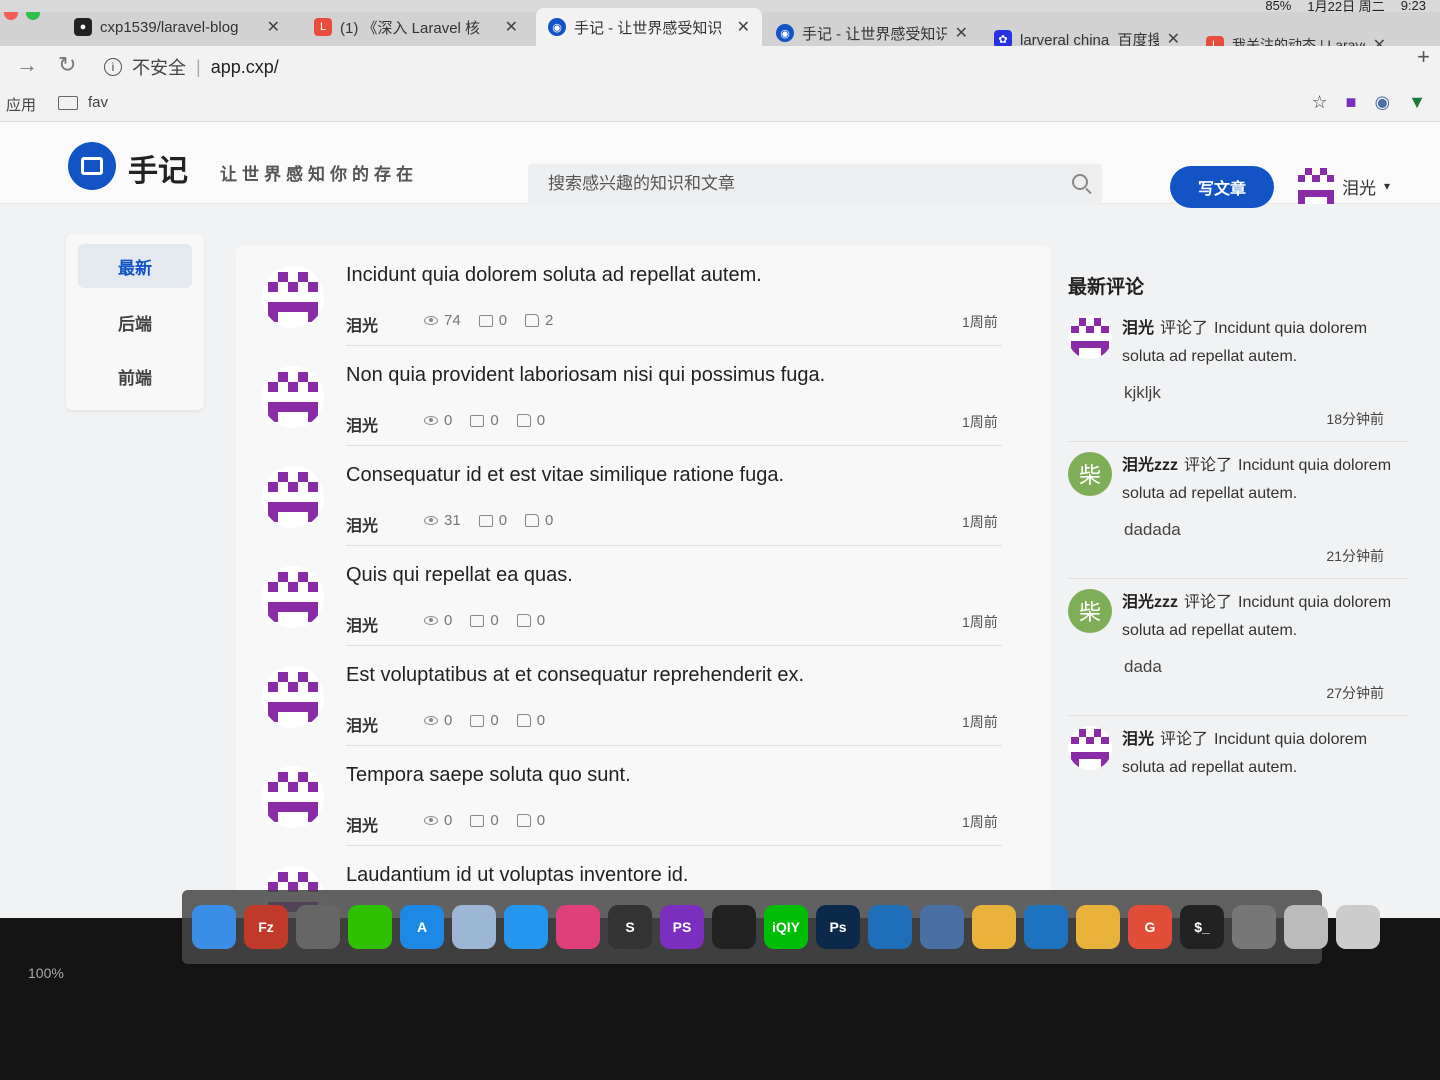 The height and width of the screenshot is (1080, 1440). I want to click on wechat-icon, so click(370, 927).